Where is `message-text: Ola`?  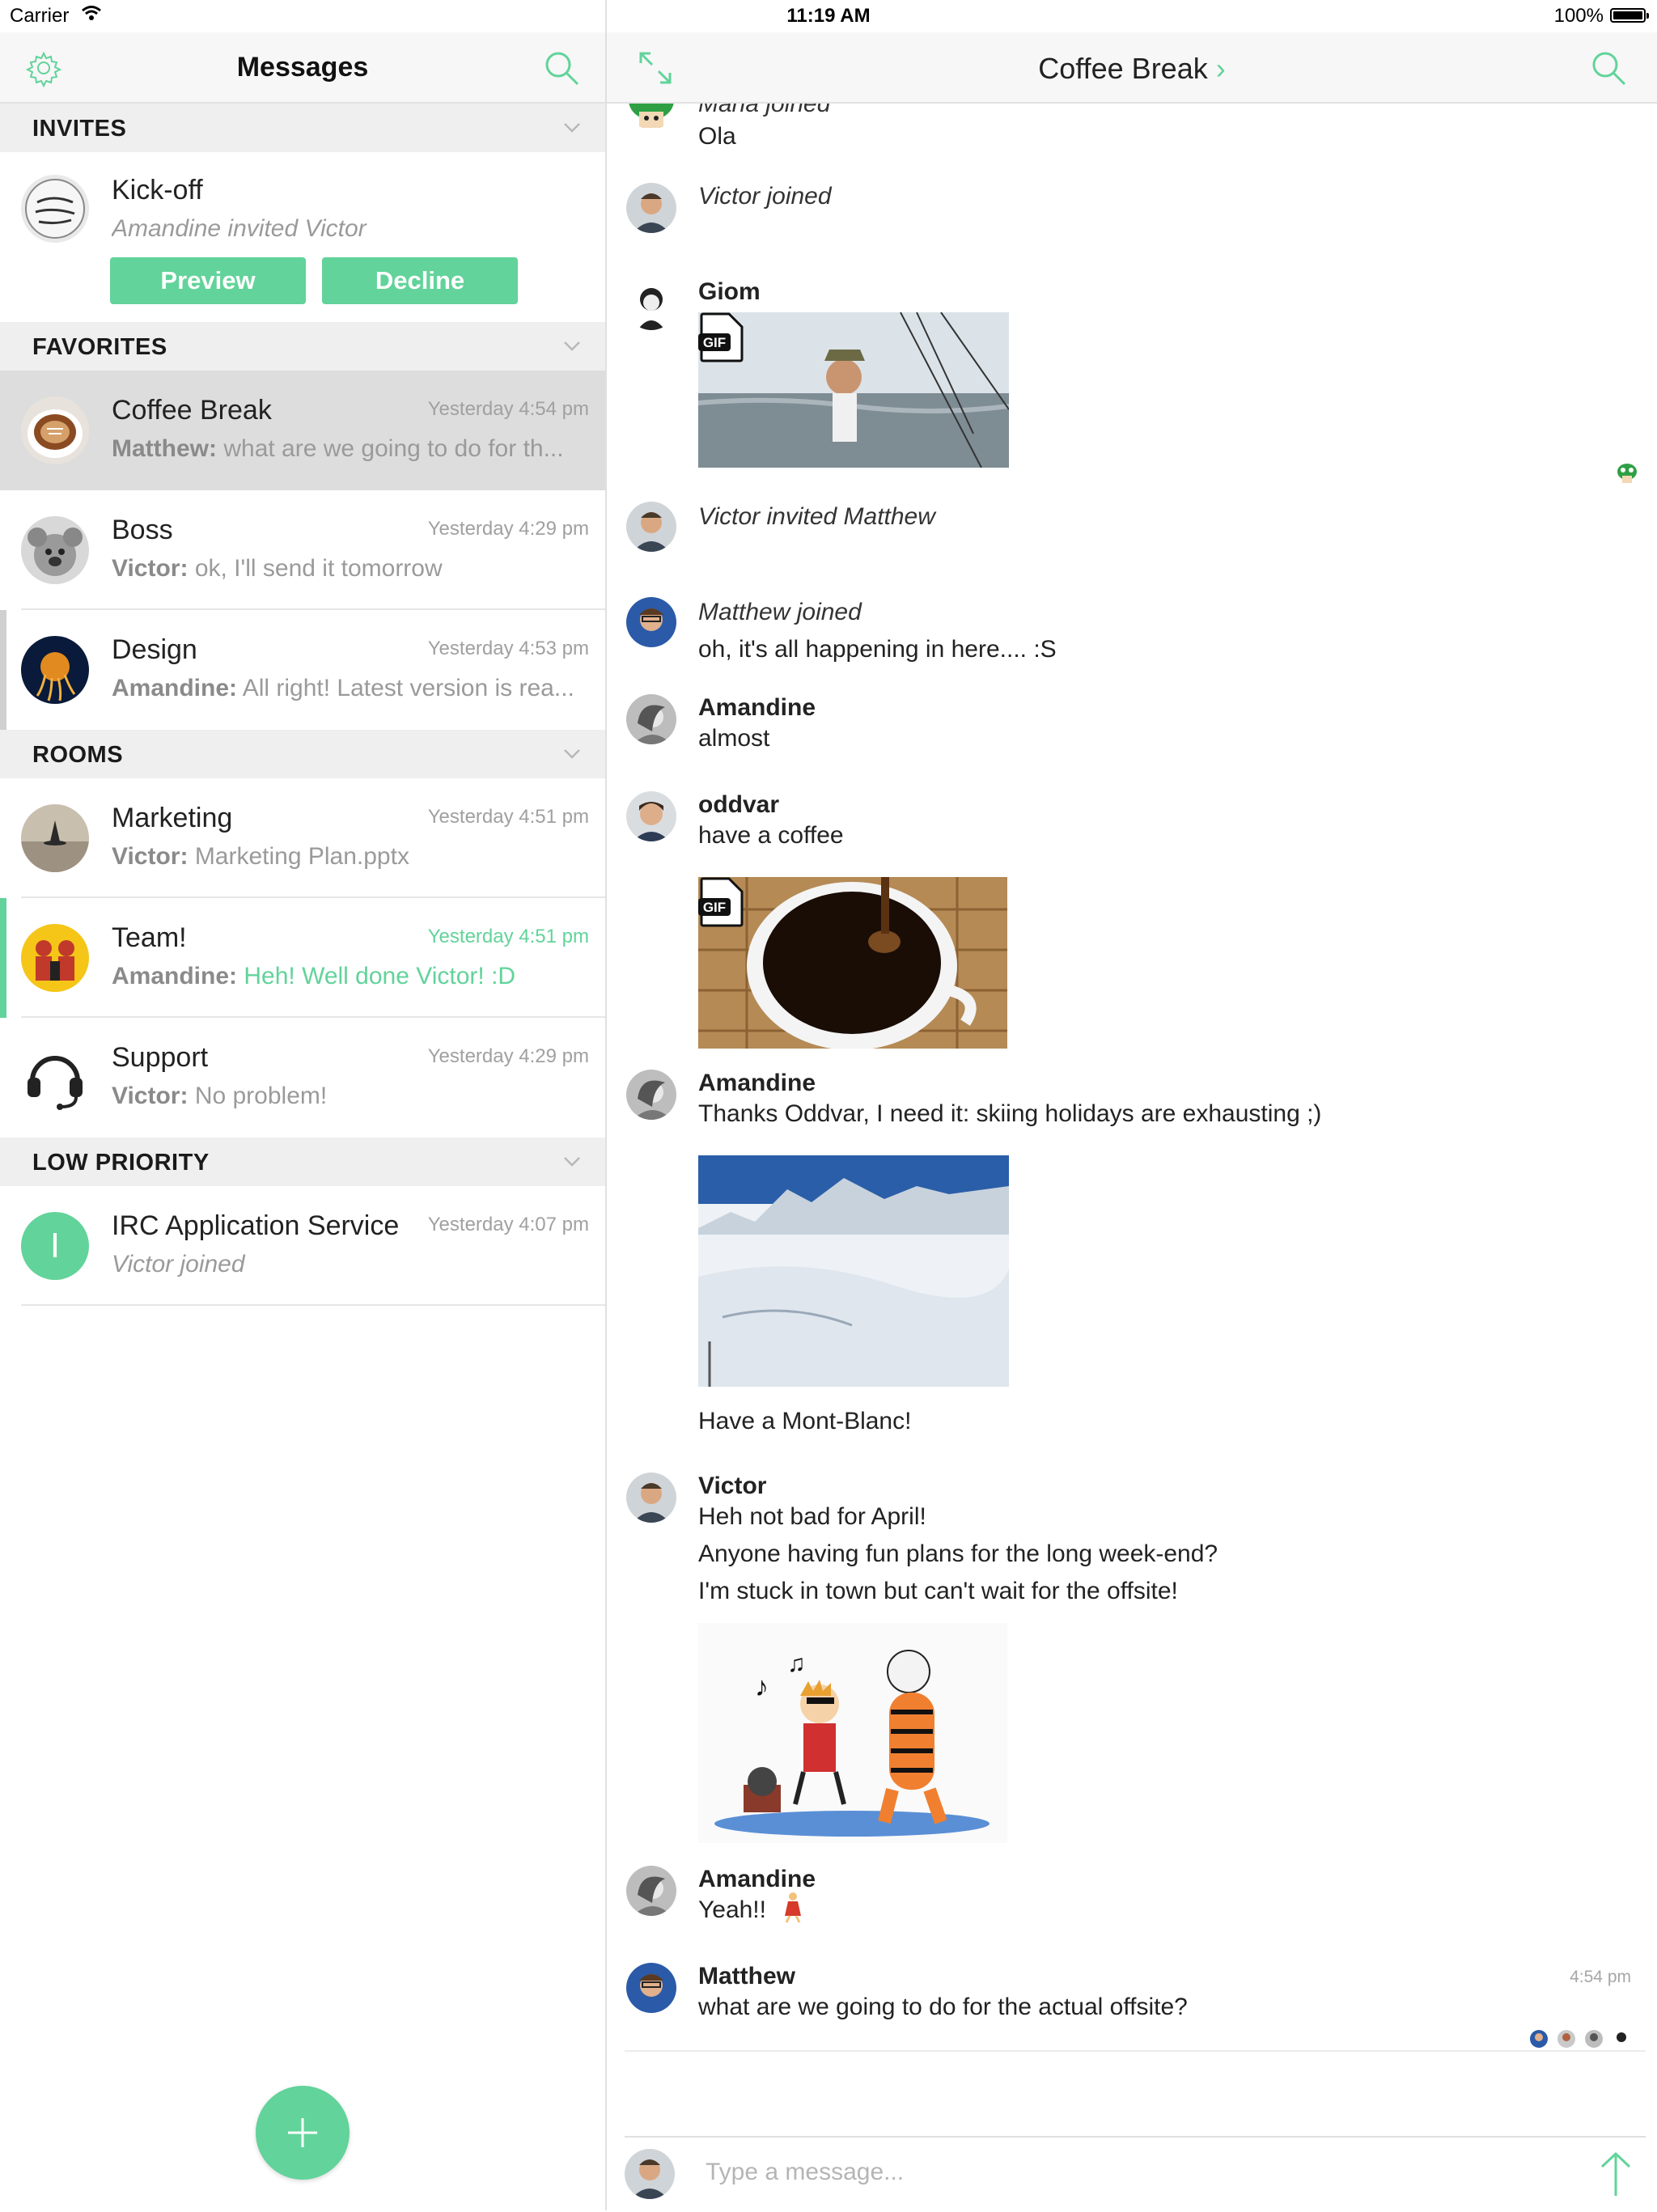 message-text: Ola is located at coordinates (717, 136).